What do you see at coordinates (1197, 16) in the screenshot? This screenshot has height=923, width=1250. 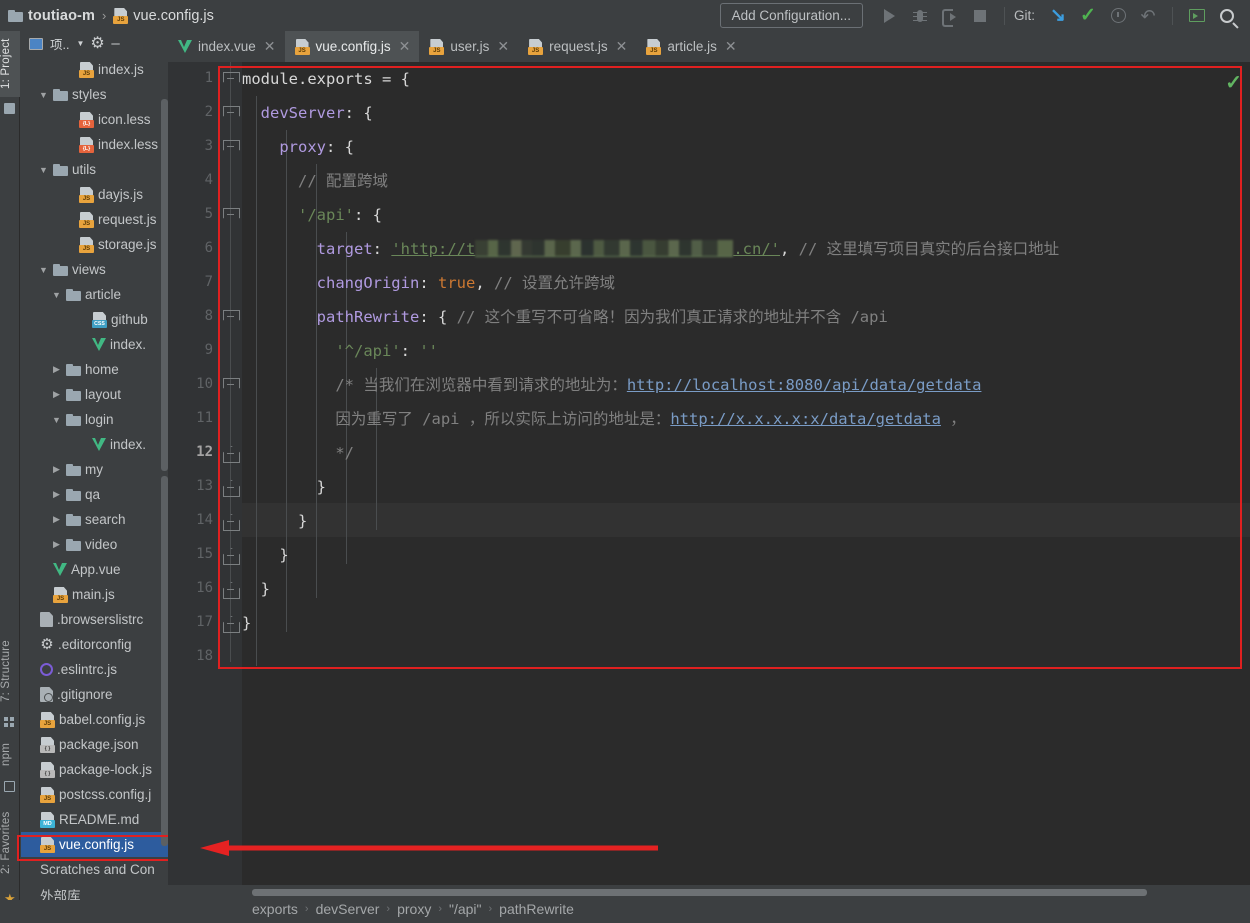 I see `terminal-button` at bounding box center [1197, 16].